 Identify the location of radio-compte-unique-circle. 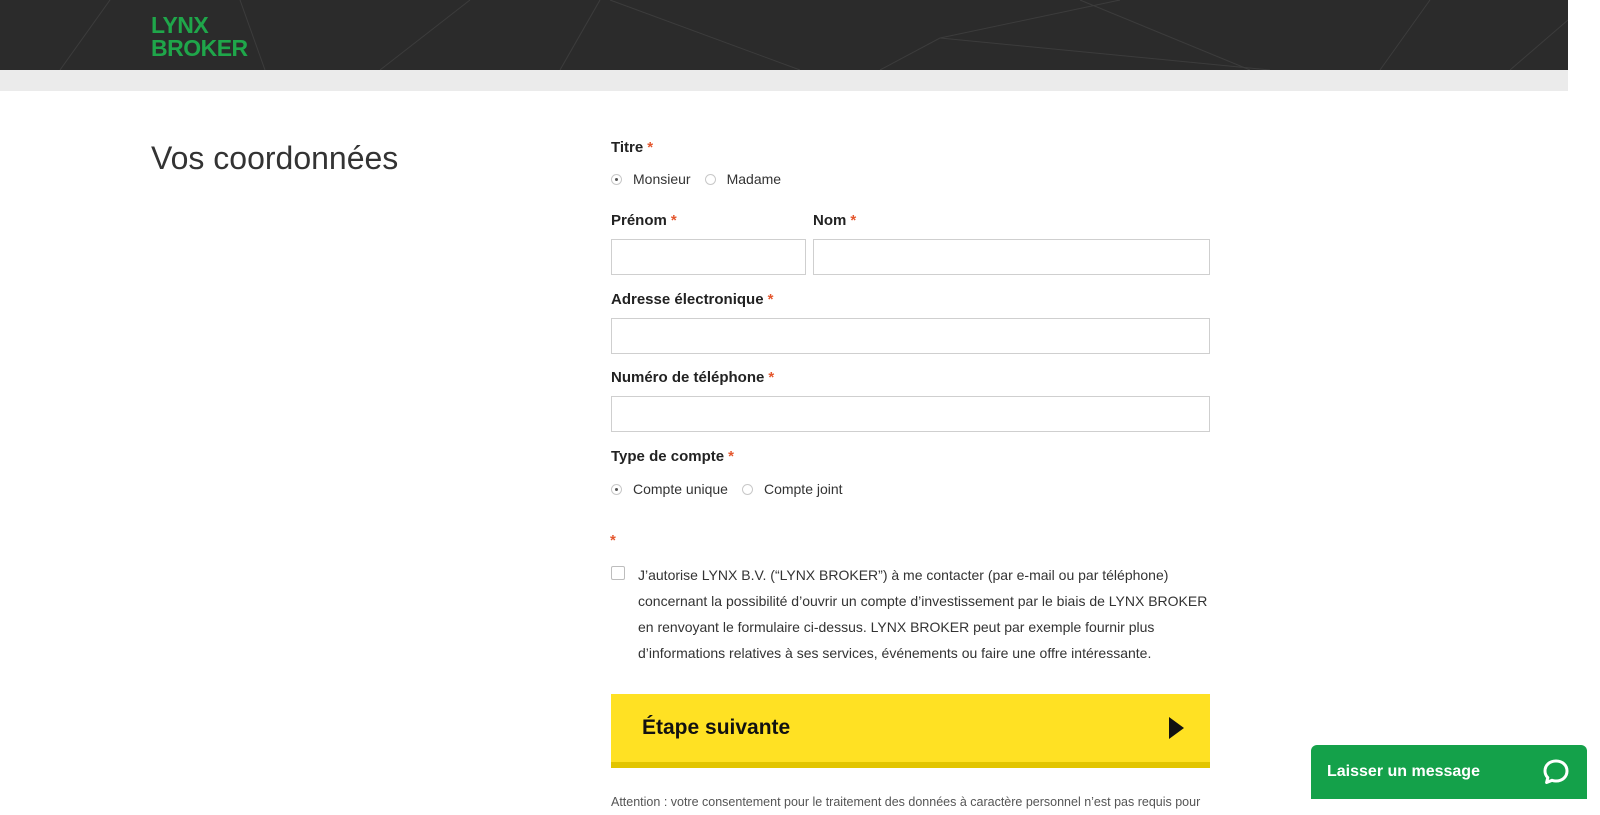
(616, 489).